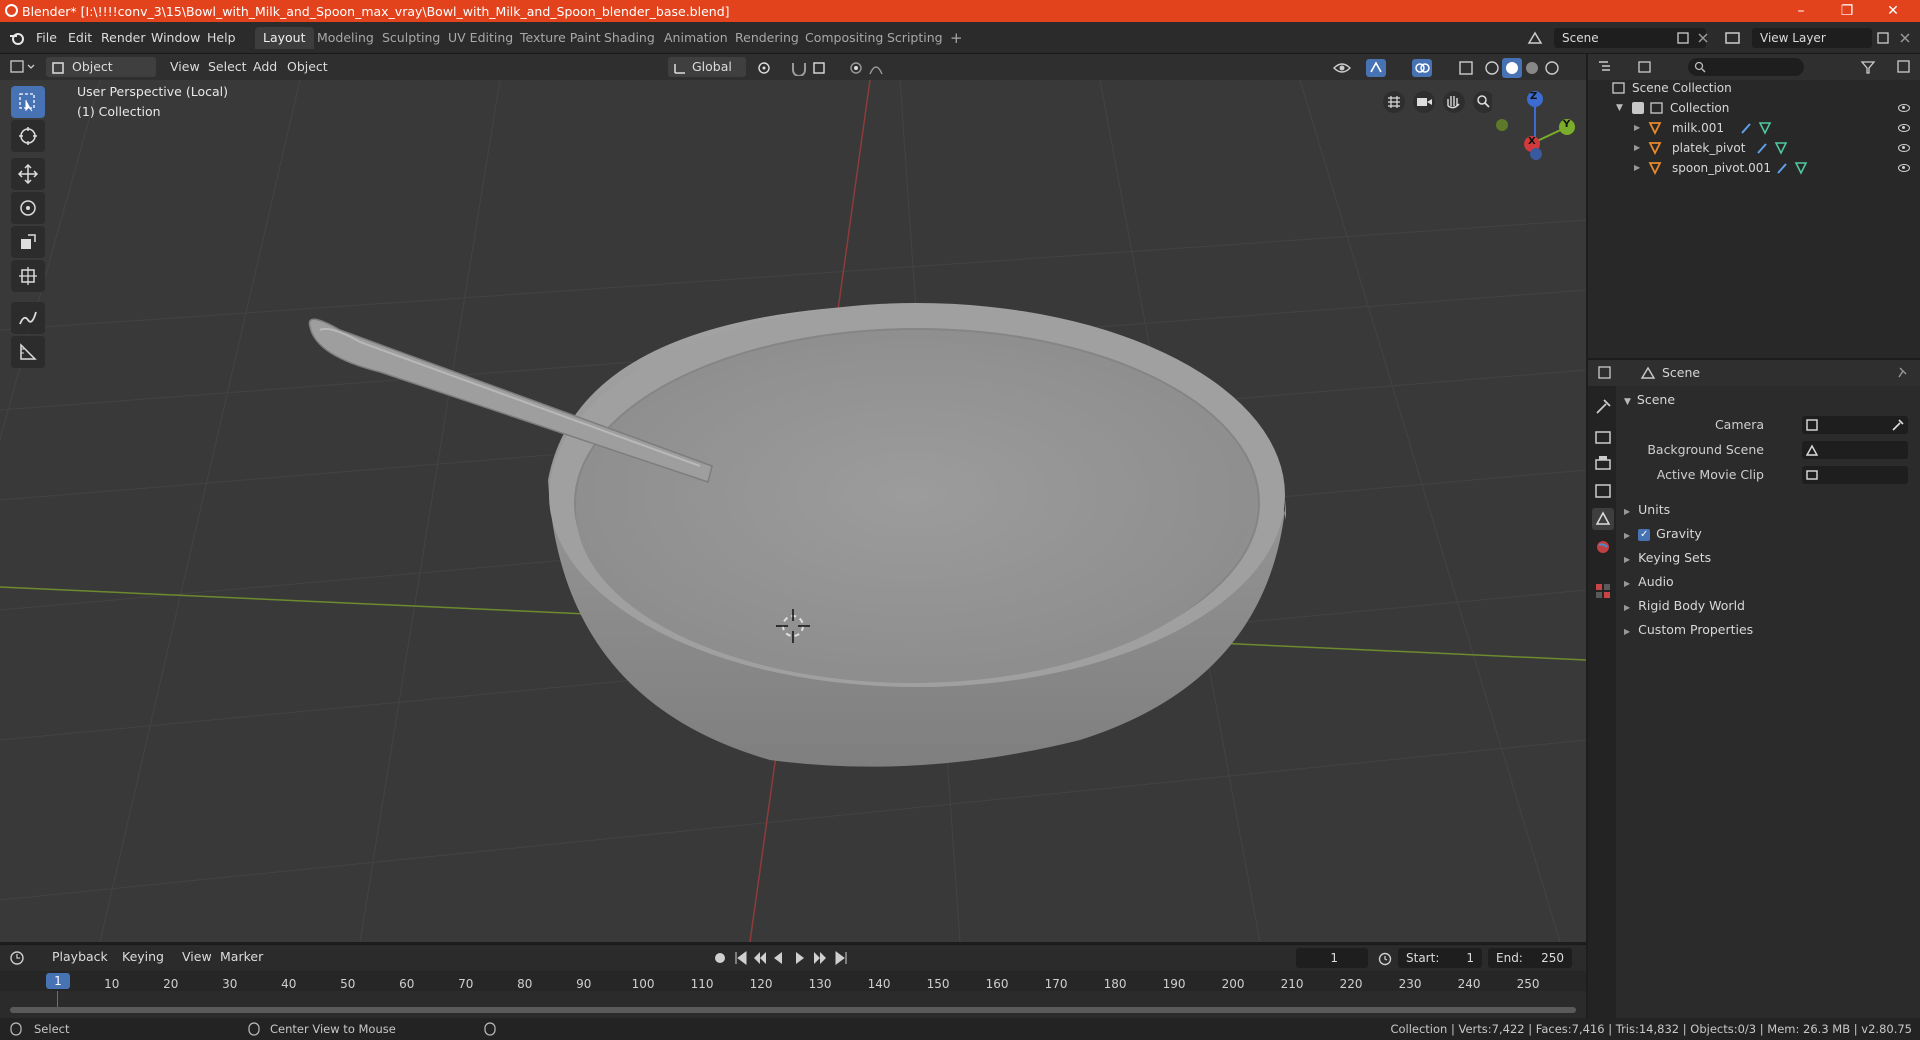 Image resolution: width=1920 pixels, height=1040 pixels. Describe the element at coordinates (58, 981) in the screenshot. I see `playhead-frame: 1` at that location.